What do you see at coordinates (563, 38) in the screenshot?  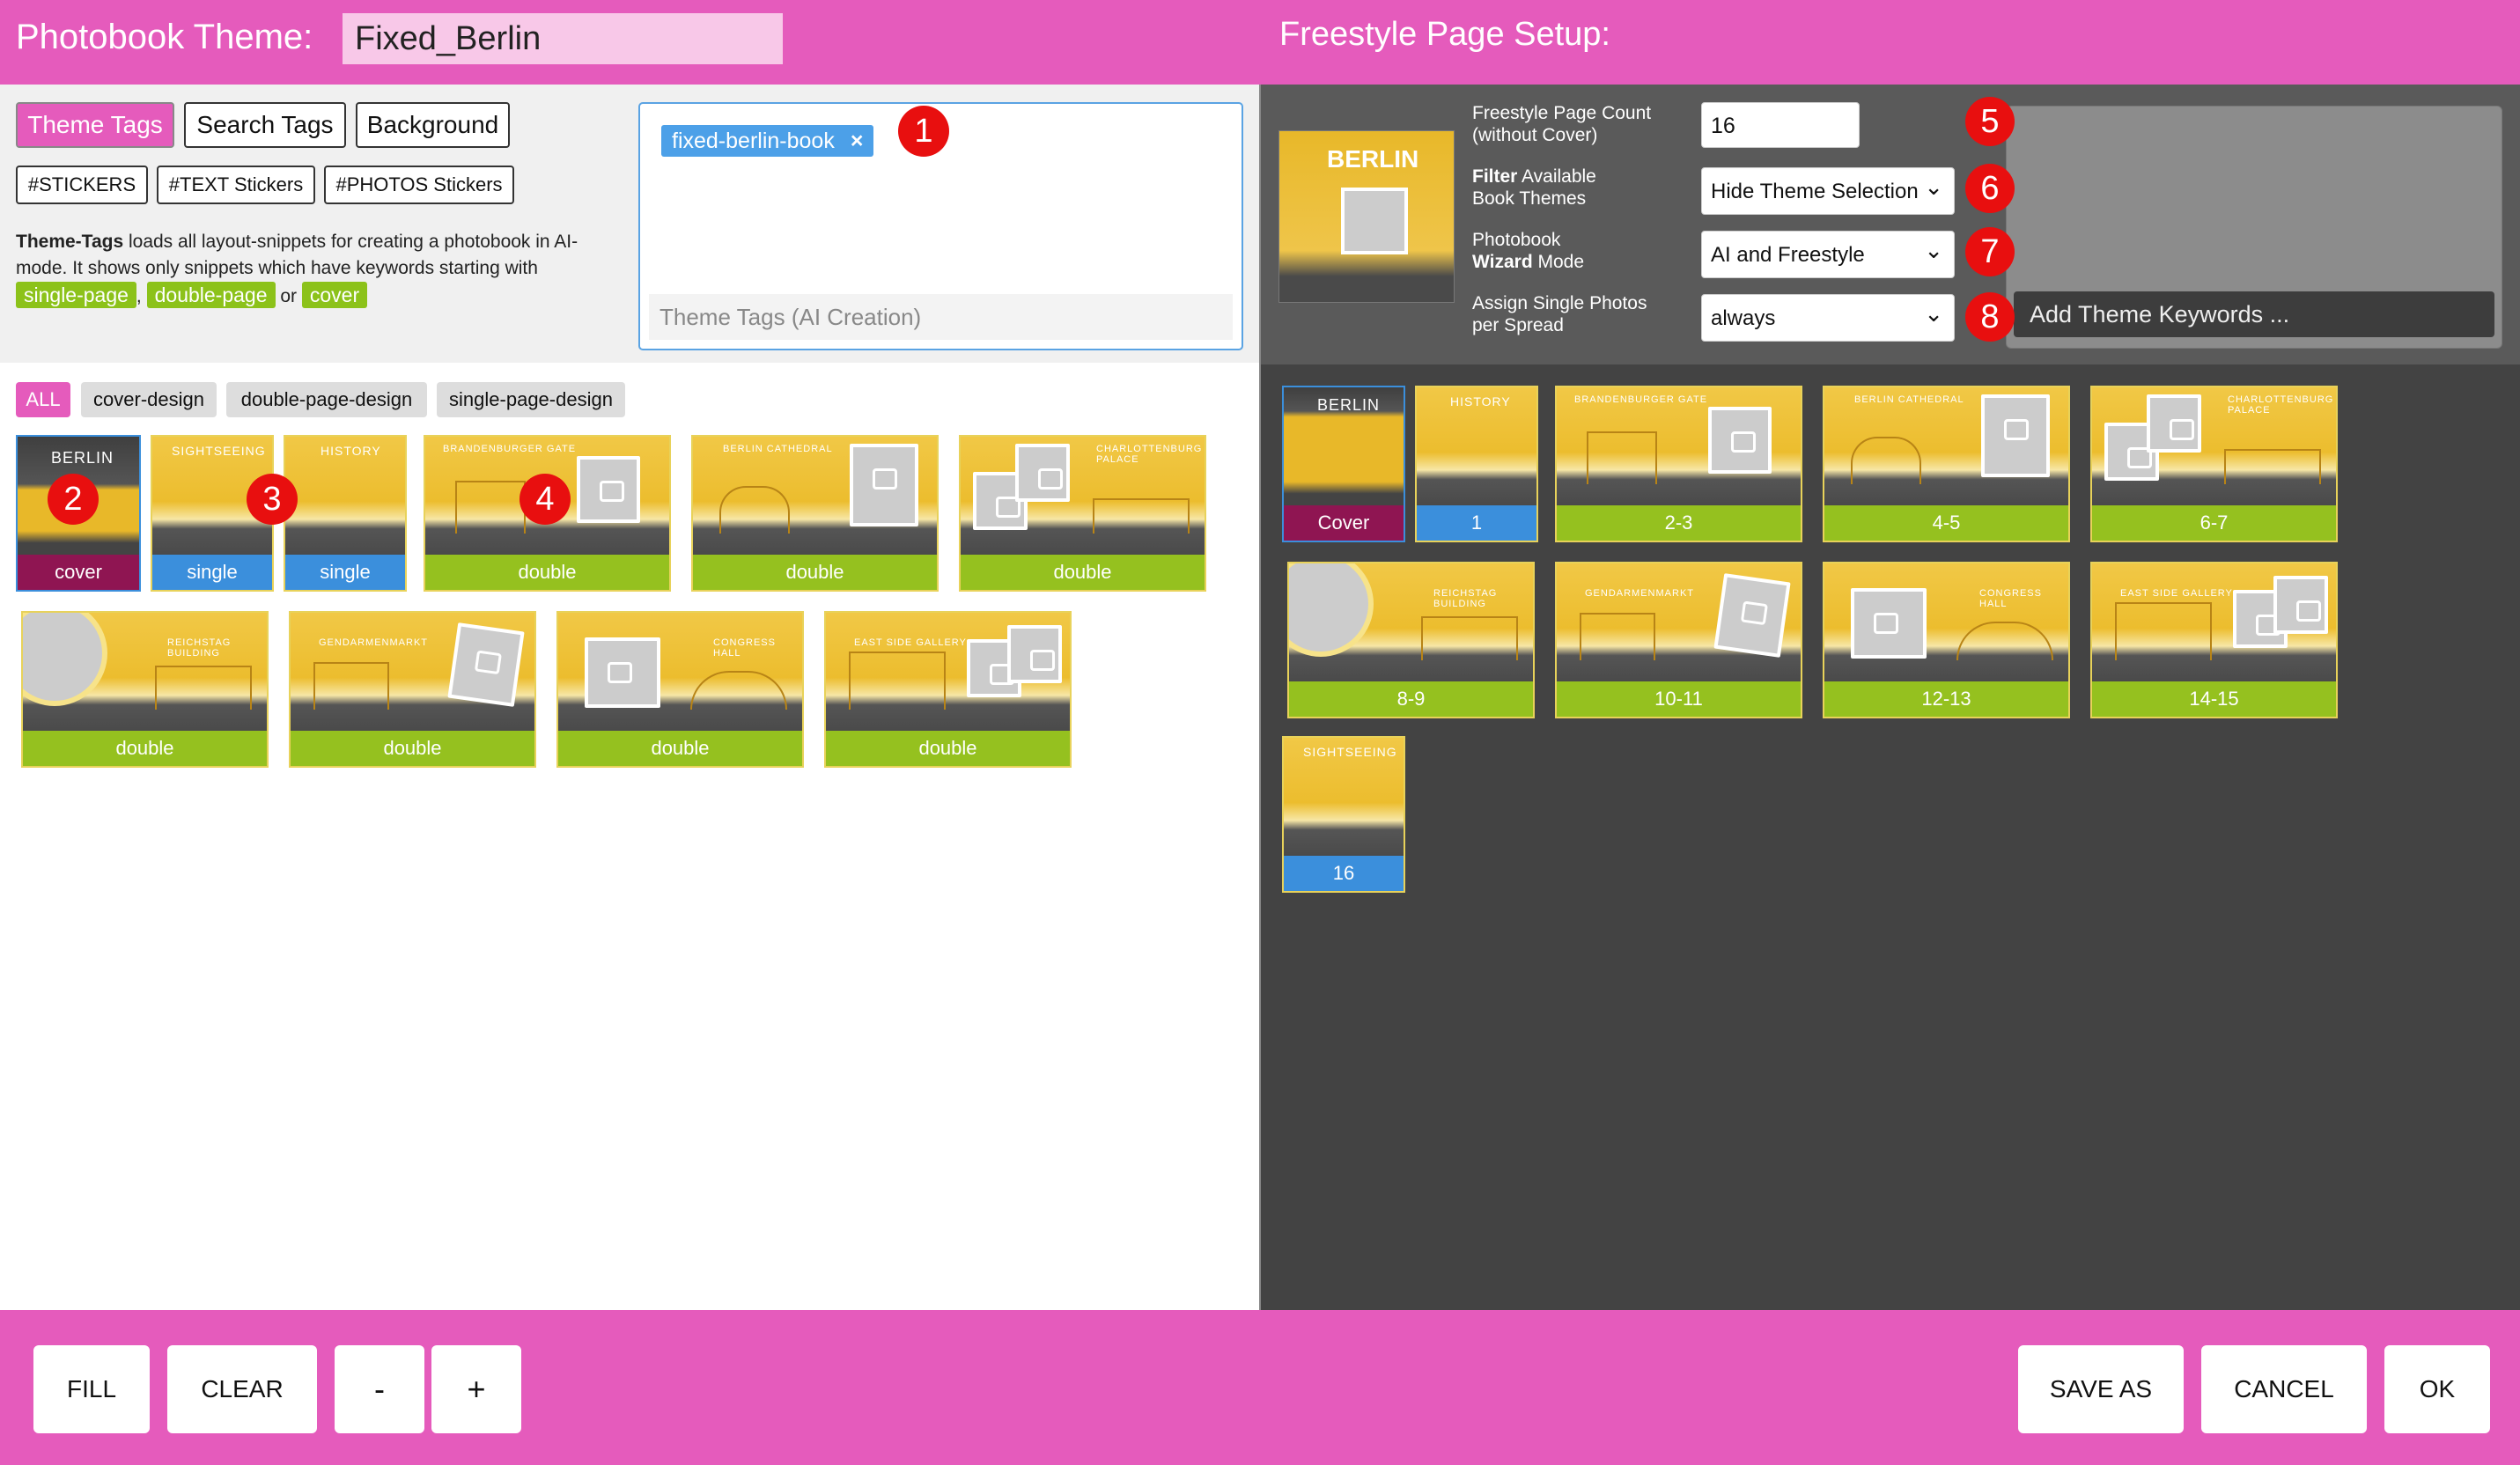 I see `theme-name-input: Fixed_Berlin` at bounding box center [563, 38].